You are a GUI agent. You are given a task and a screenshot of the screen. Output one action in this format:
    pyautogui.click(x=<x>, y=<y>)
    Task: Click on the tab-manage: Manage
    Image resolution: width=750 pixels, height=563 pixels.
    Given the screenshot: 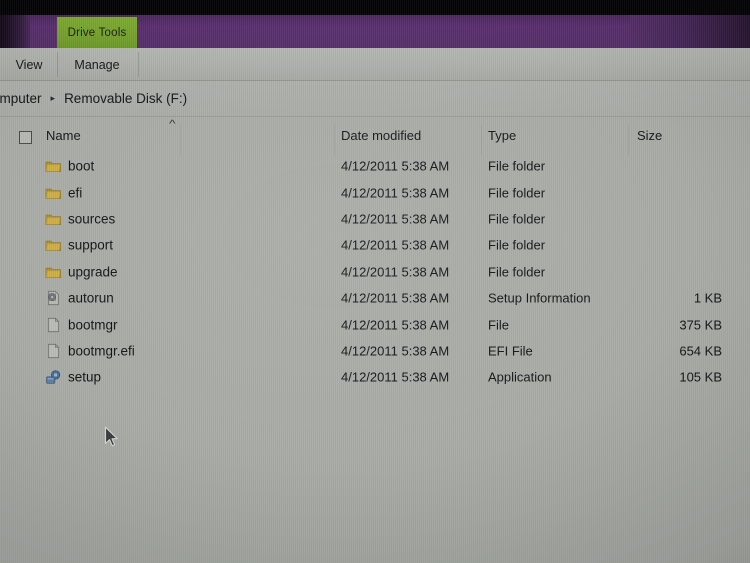 What is the action you would take?
    pyautogui.click(x=97, y=64)
    